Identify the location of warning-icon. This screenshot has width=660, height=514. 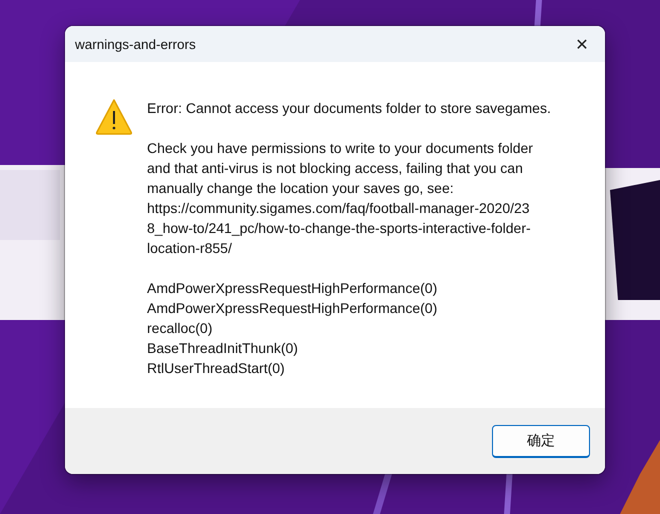
(114, 117).